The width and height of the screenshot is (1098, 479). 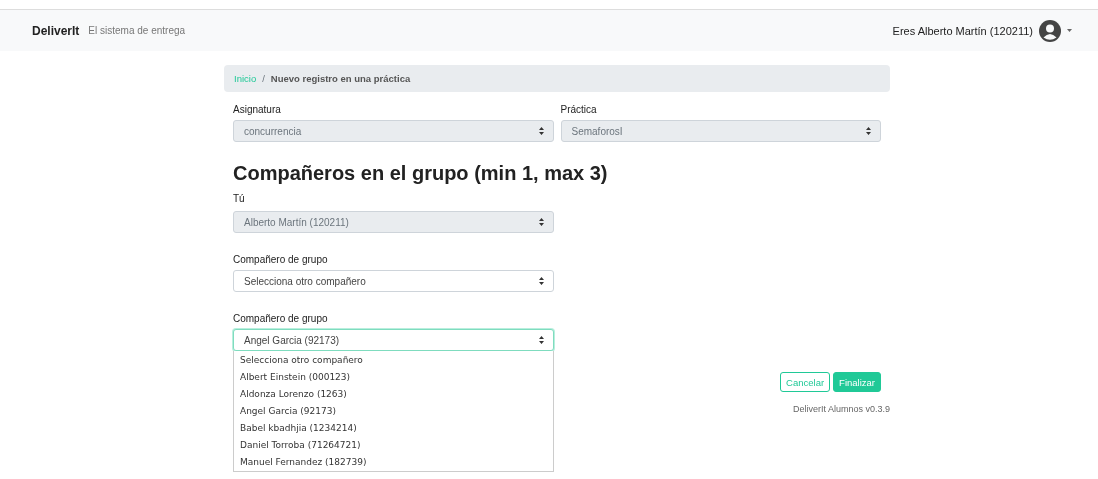 What do you see at coordinates (393, 340) in the screenshot?
I see `select-field: Angel Garcia (92173)` at bounding box center [393, 340].